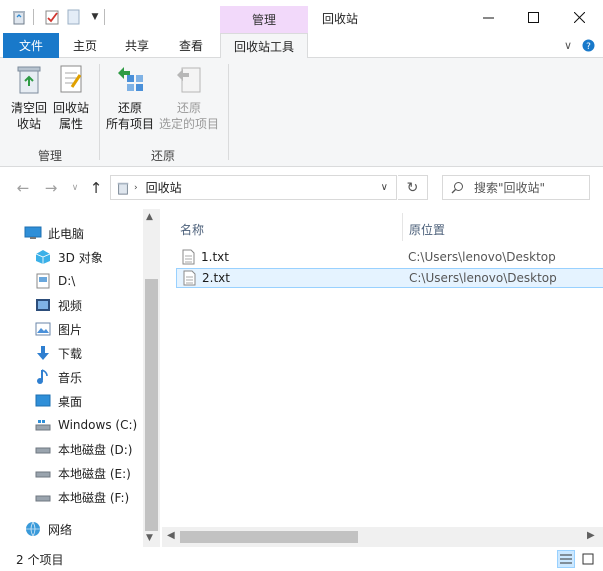  I want to click on scroll-left-icon: ◀, so click(171, 535).